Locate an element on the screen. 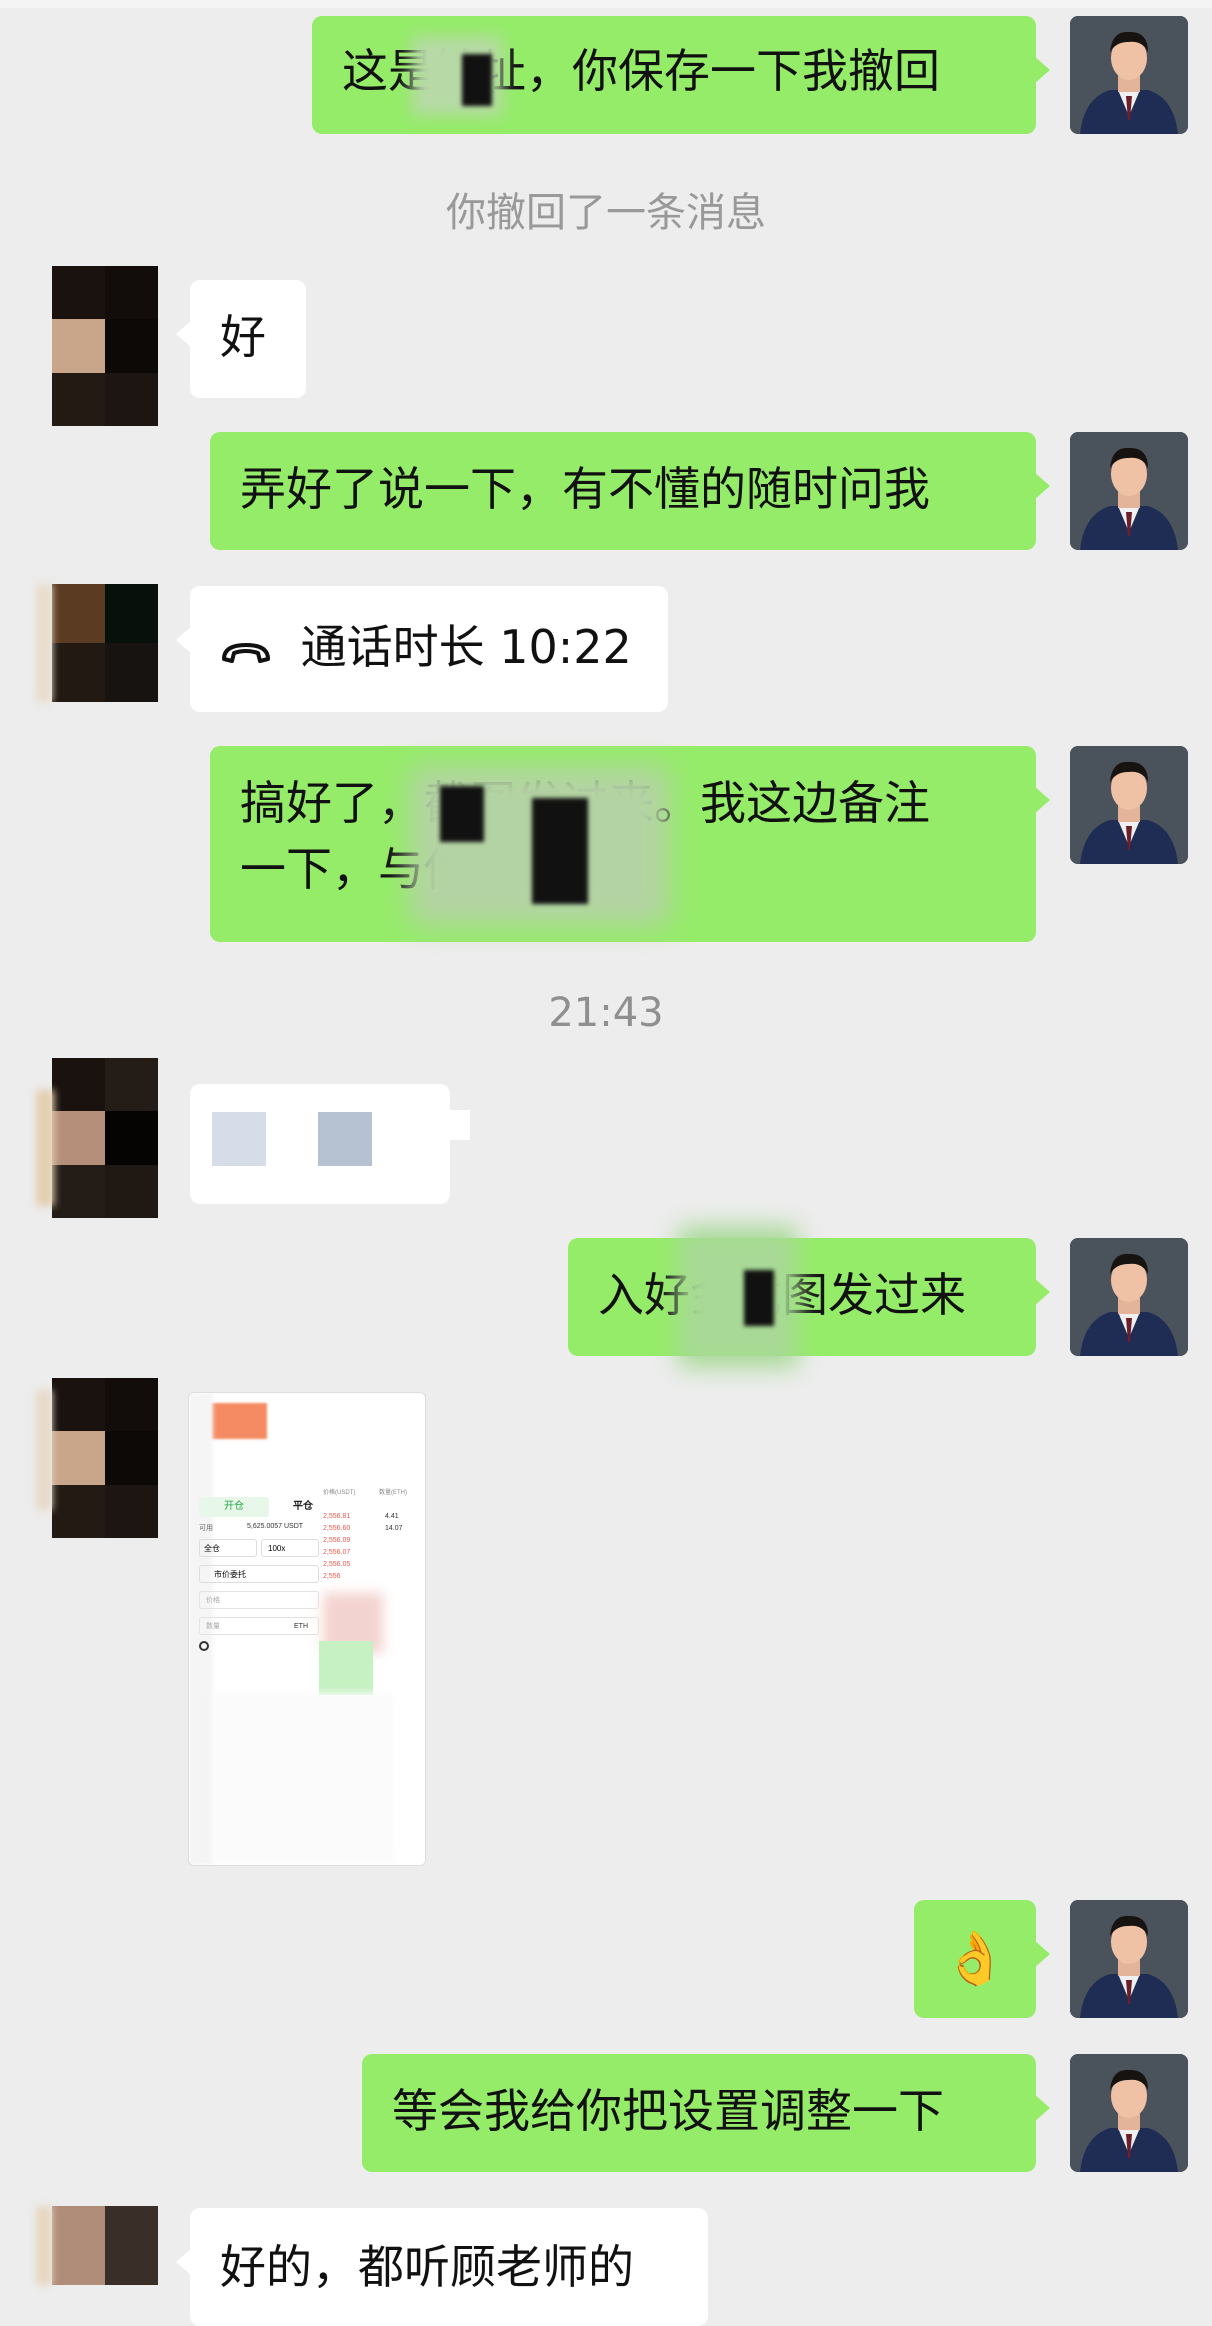 This screenshot has height=2326, width=1212. order-type-value: 市价委托 is located at coordinates (230, 1574).